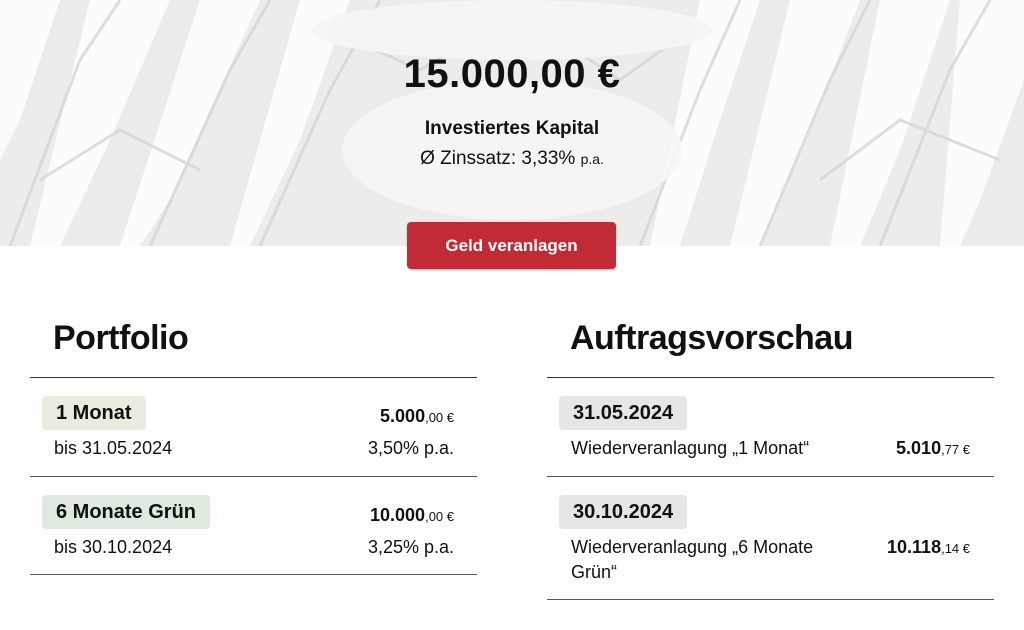  What do you see at coordinates (94, 413) in the screenshot?
I see `portfolio-item-term: 1 Monat` at bounding box center [94, 413].